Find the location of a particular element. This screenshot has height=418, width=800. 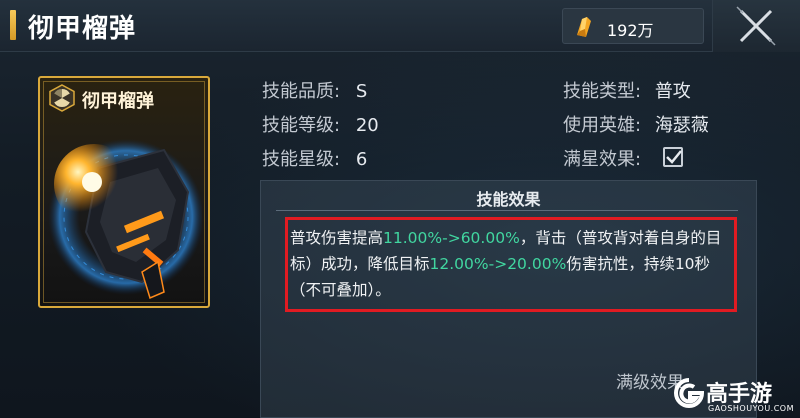

hex-emblem-icon is located at coordinates (62, 98).